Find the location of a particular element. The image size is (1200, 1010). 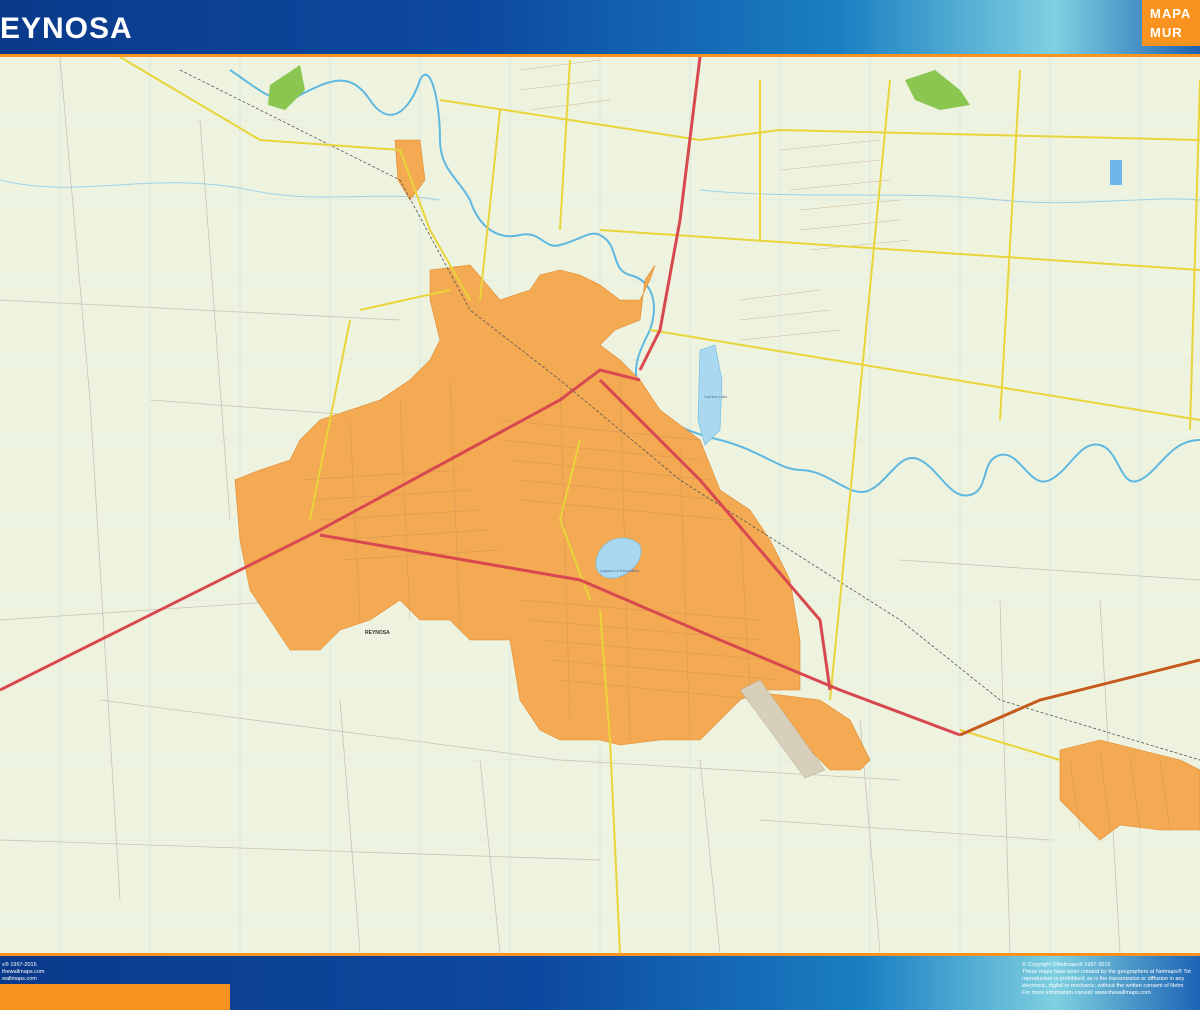

park-area is located at coordinates (286, 87).